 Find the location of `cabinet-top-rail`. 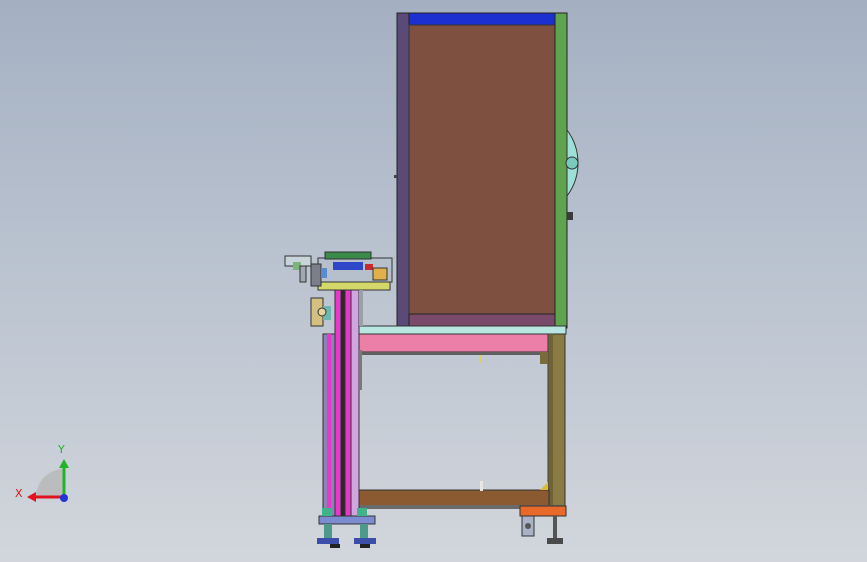

cabinet-top-rail is located at coordinates (482, 19).